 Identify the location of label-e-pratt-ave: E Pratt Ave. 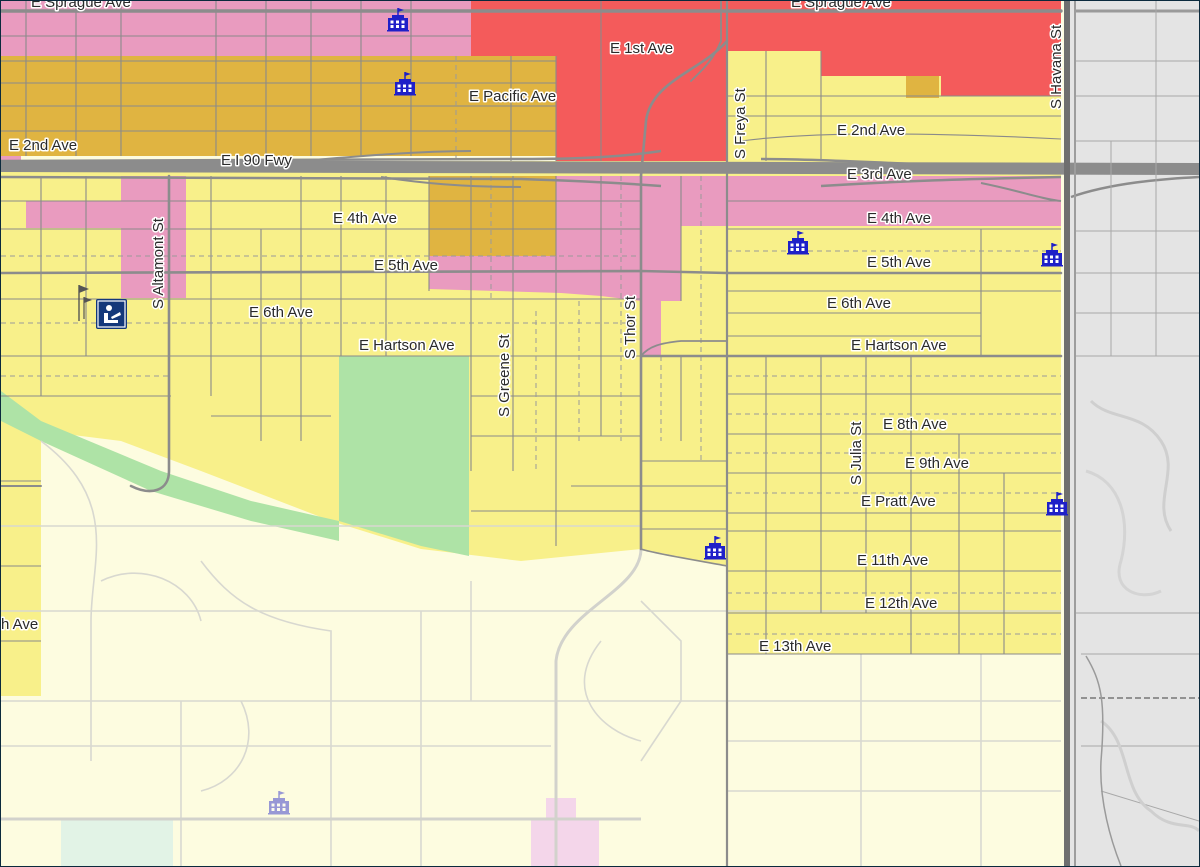
(898, 501).